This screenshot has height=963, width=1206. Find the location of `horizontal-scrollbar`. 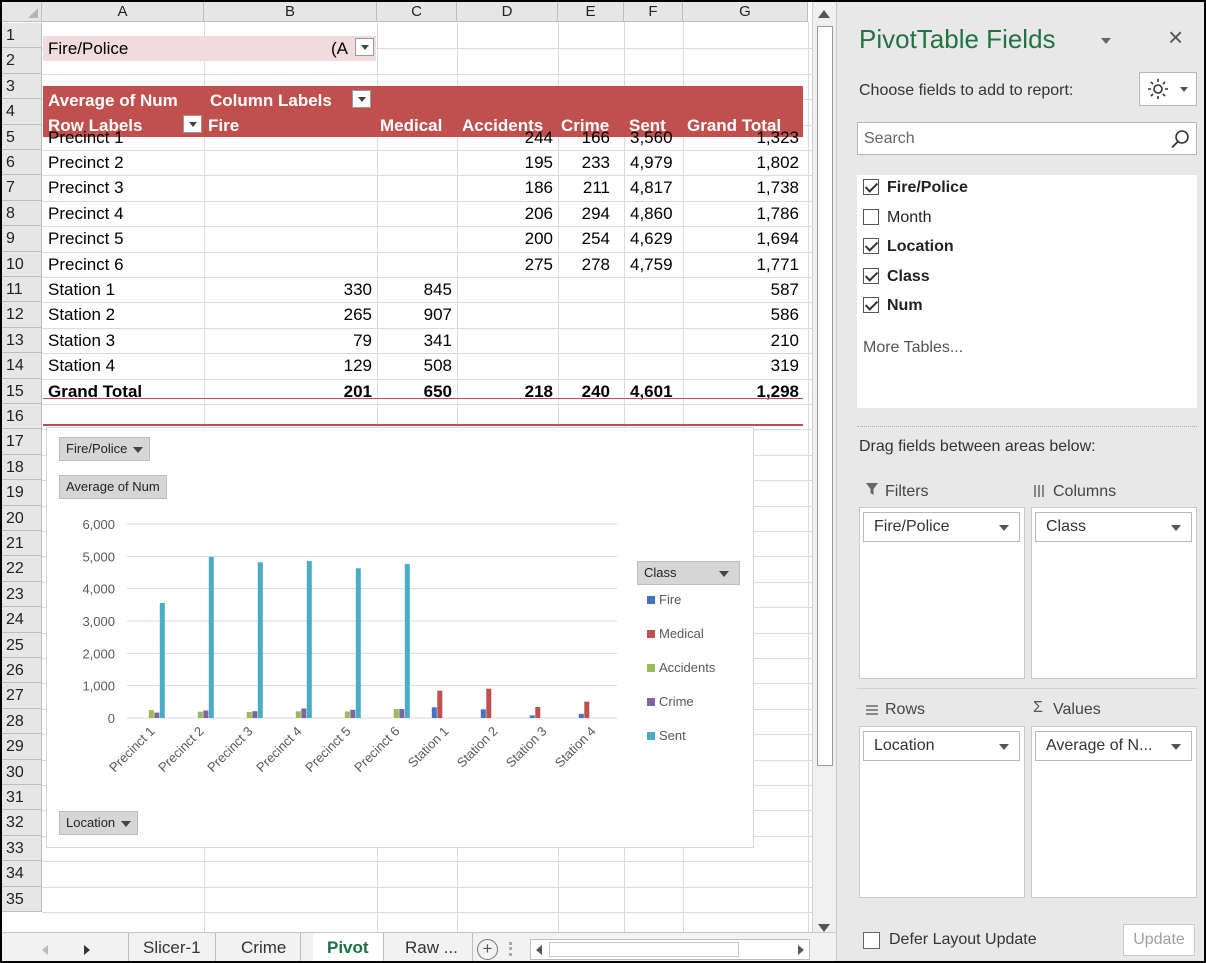

horizontal-scrollbar is located at coordinates (670, 949).